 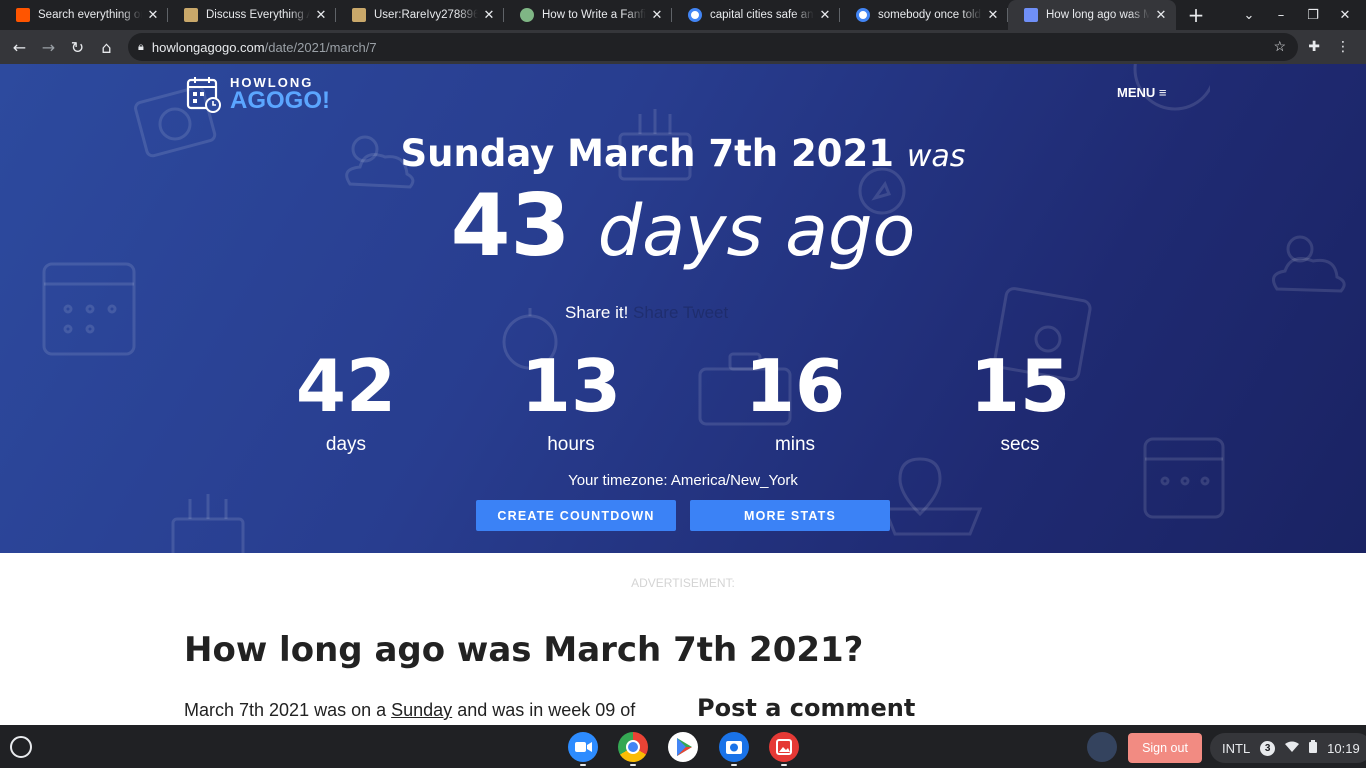 I want to click on gallery-app-icon, so click(x=784, y=747).